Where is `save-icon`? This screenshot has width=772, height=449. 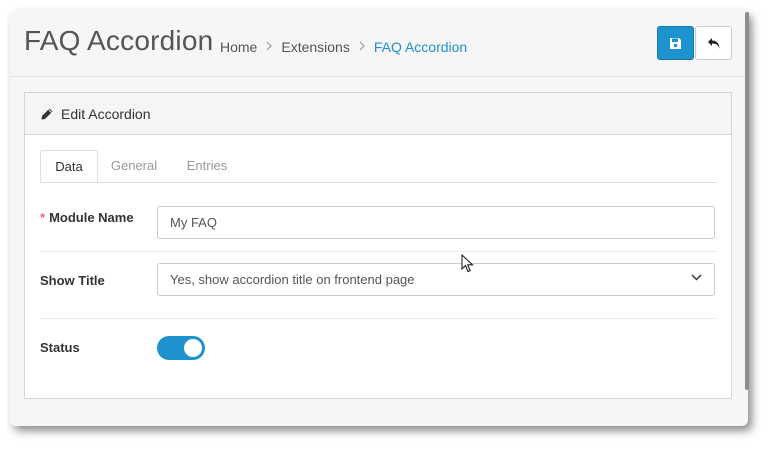
save-icon is located at coordinates (675, 43).